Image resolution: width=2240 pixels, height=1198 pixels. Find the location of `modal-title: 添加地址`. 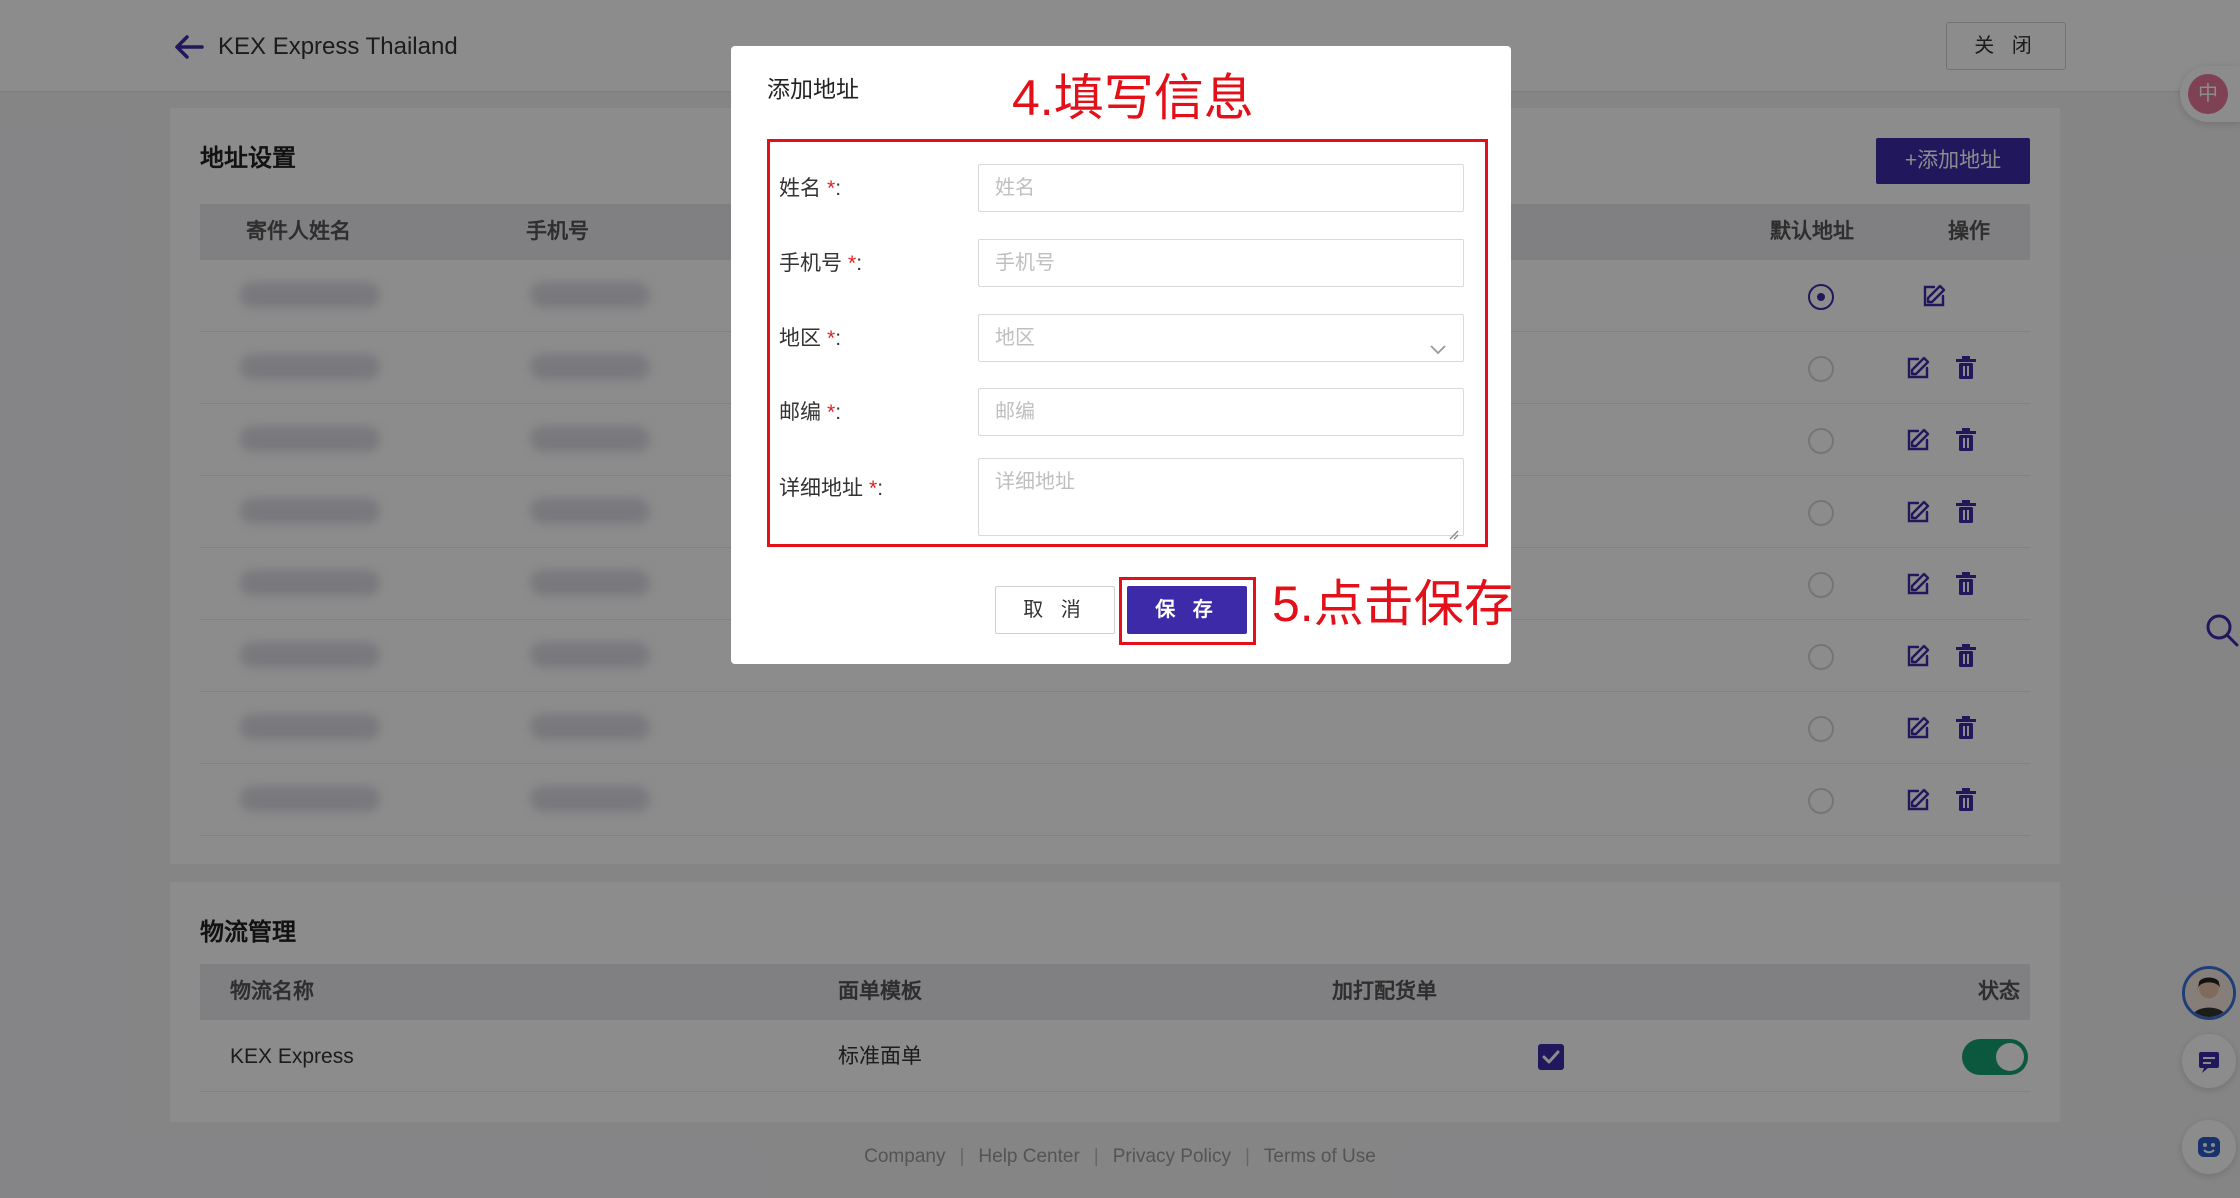

modal-title: 添加地址 is located at coordinates (813, 89).